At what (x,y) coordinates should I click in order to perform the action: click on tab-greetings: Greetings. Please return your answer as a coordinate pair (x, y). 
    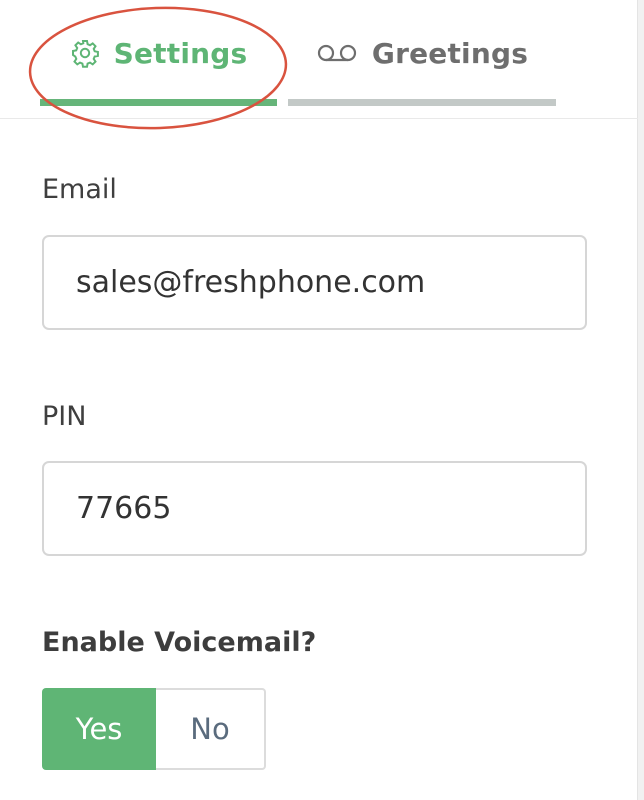
    Looking at the image, I should click on (422, 53).